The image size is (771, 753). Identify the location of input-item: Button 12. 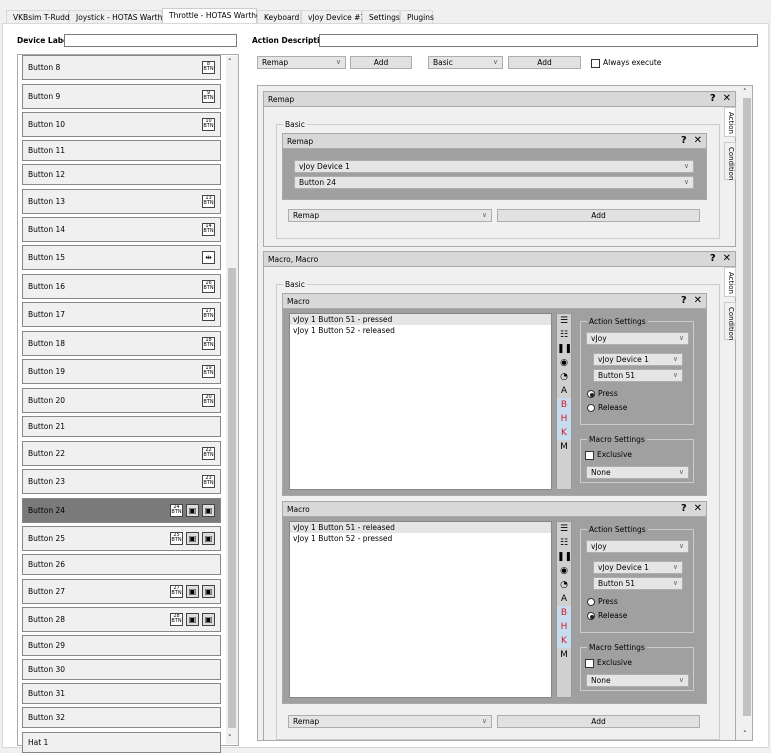
(121, 174).